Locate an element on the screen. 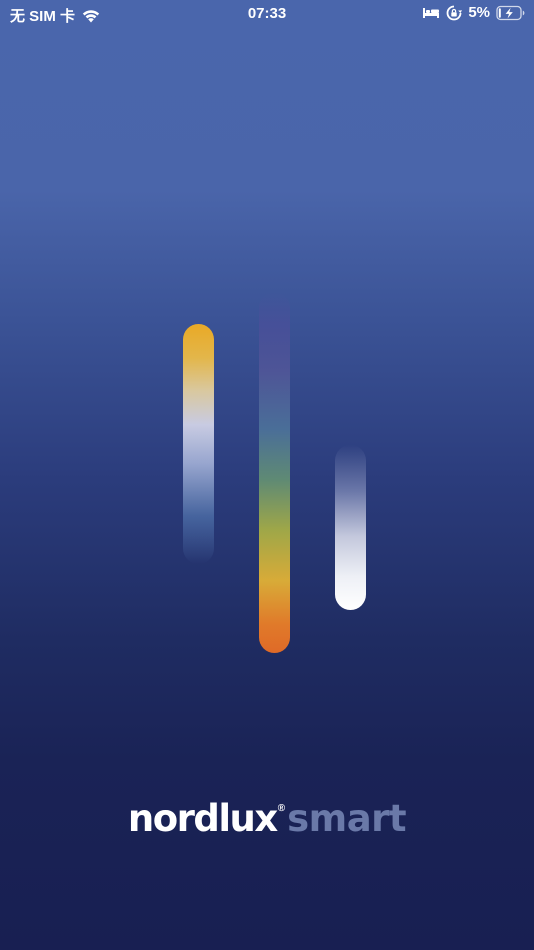  wifi-icon is located at coordinates (91, 15).